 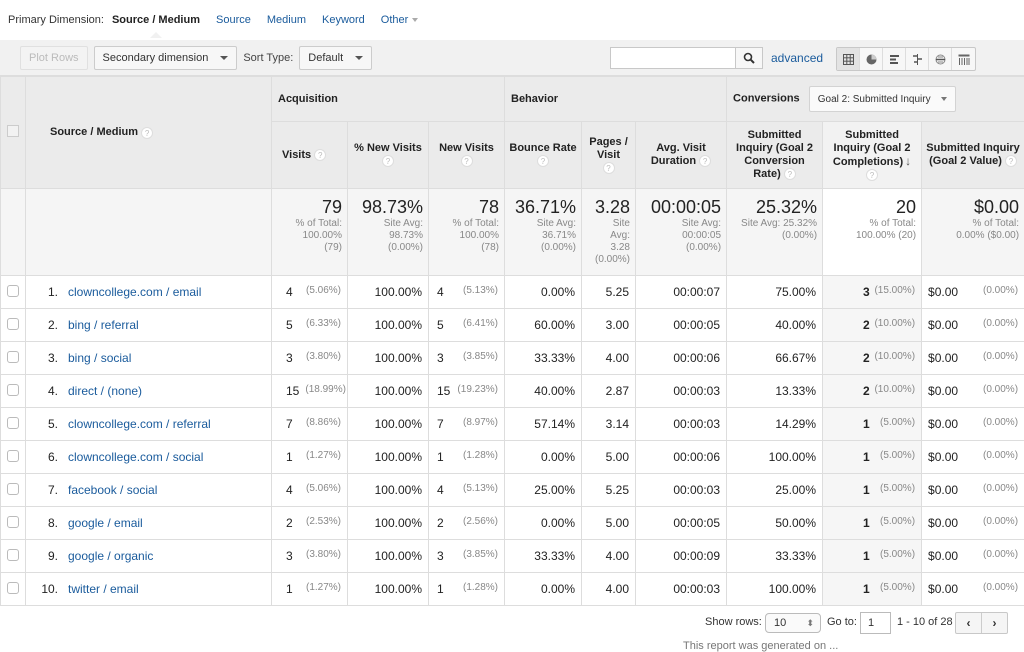 What do you see at coordinates (480, 589) in the screenshot?
I see `new-visits-pct: (1.28%)` at bounding box center [480, 589].